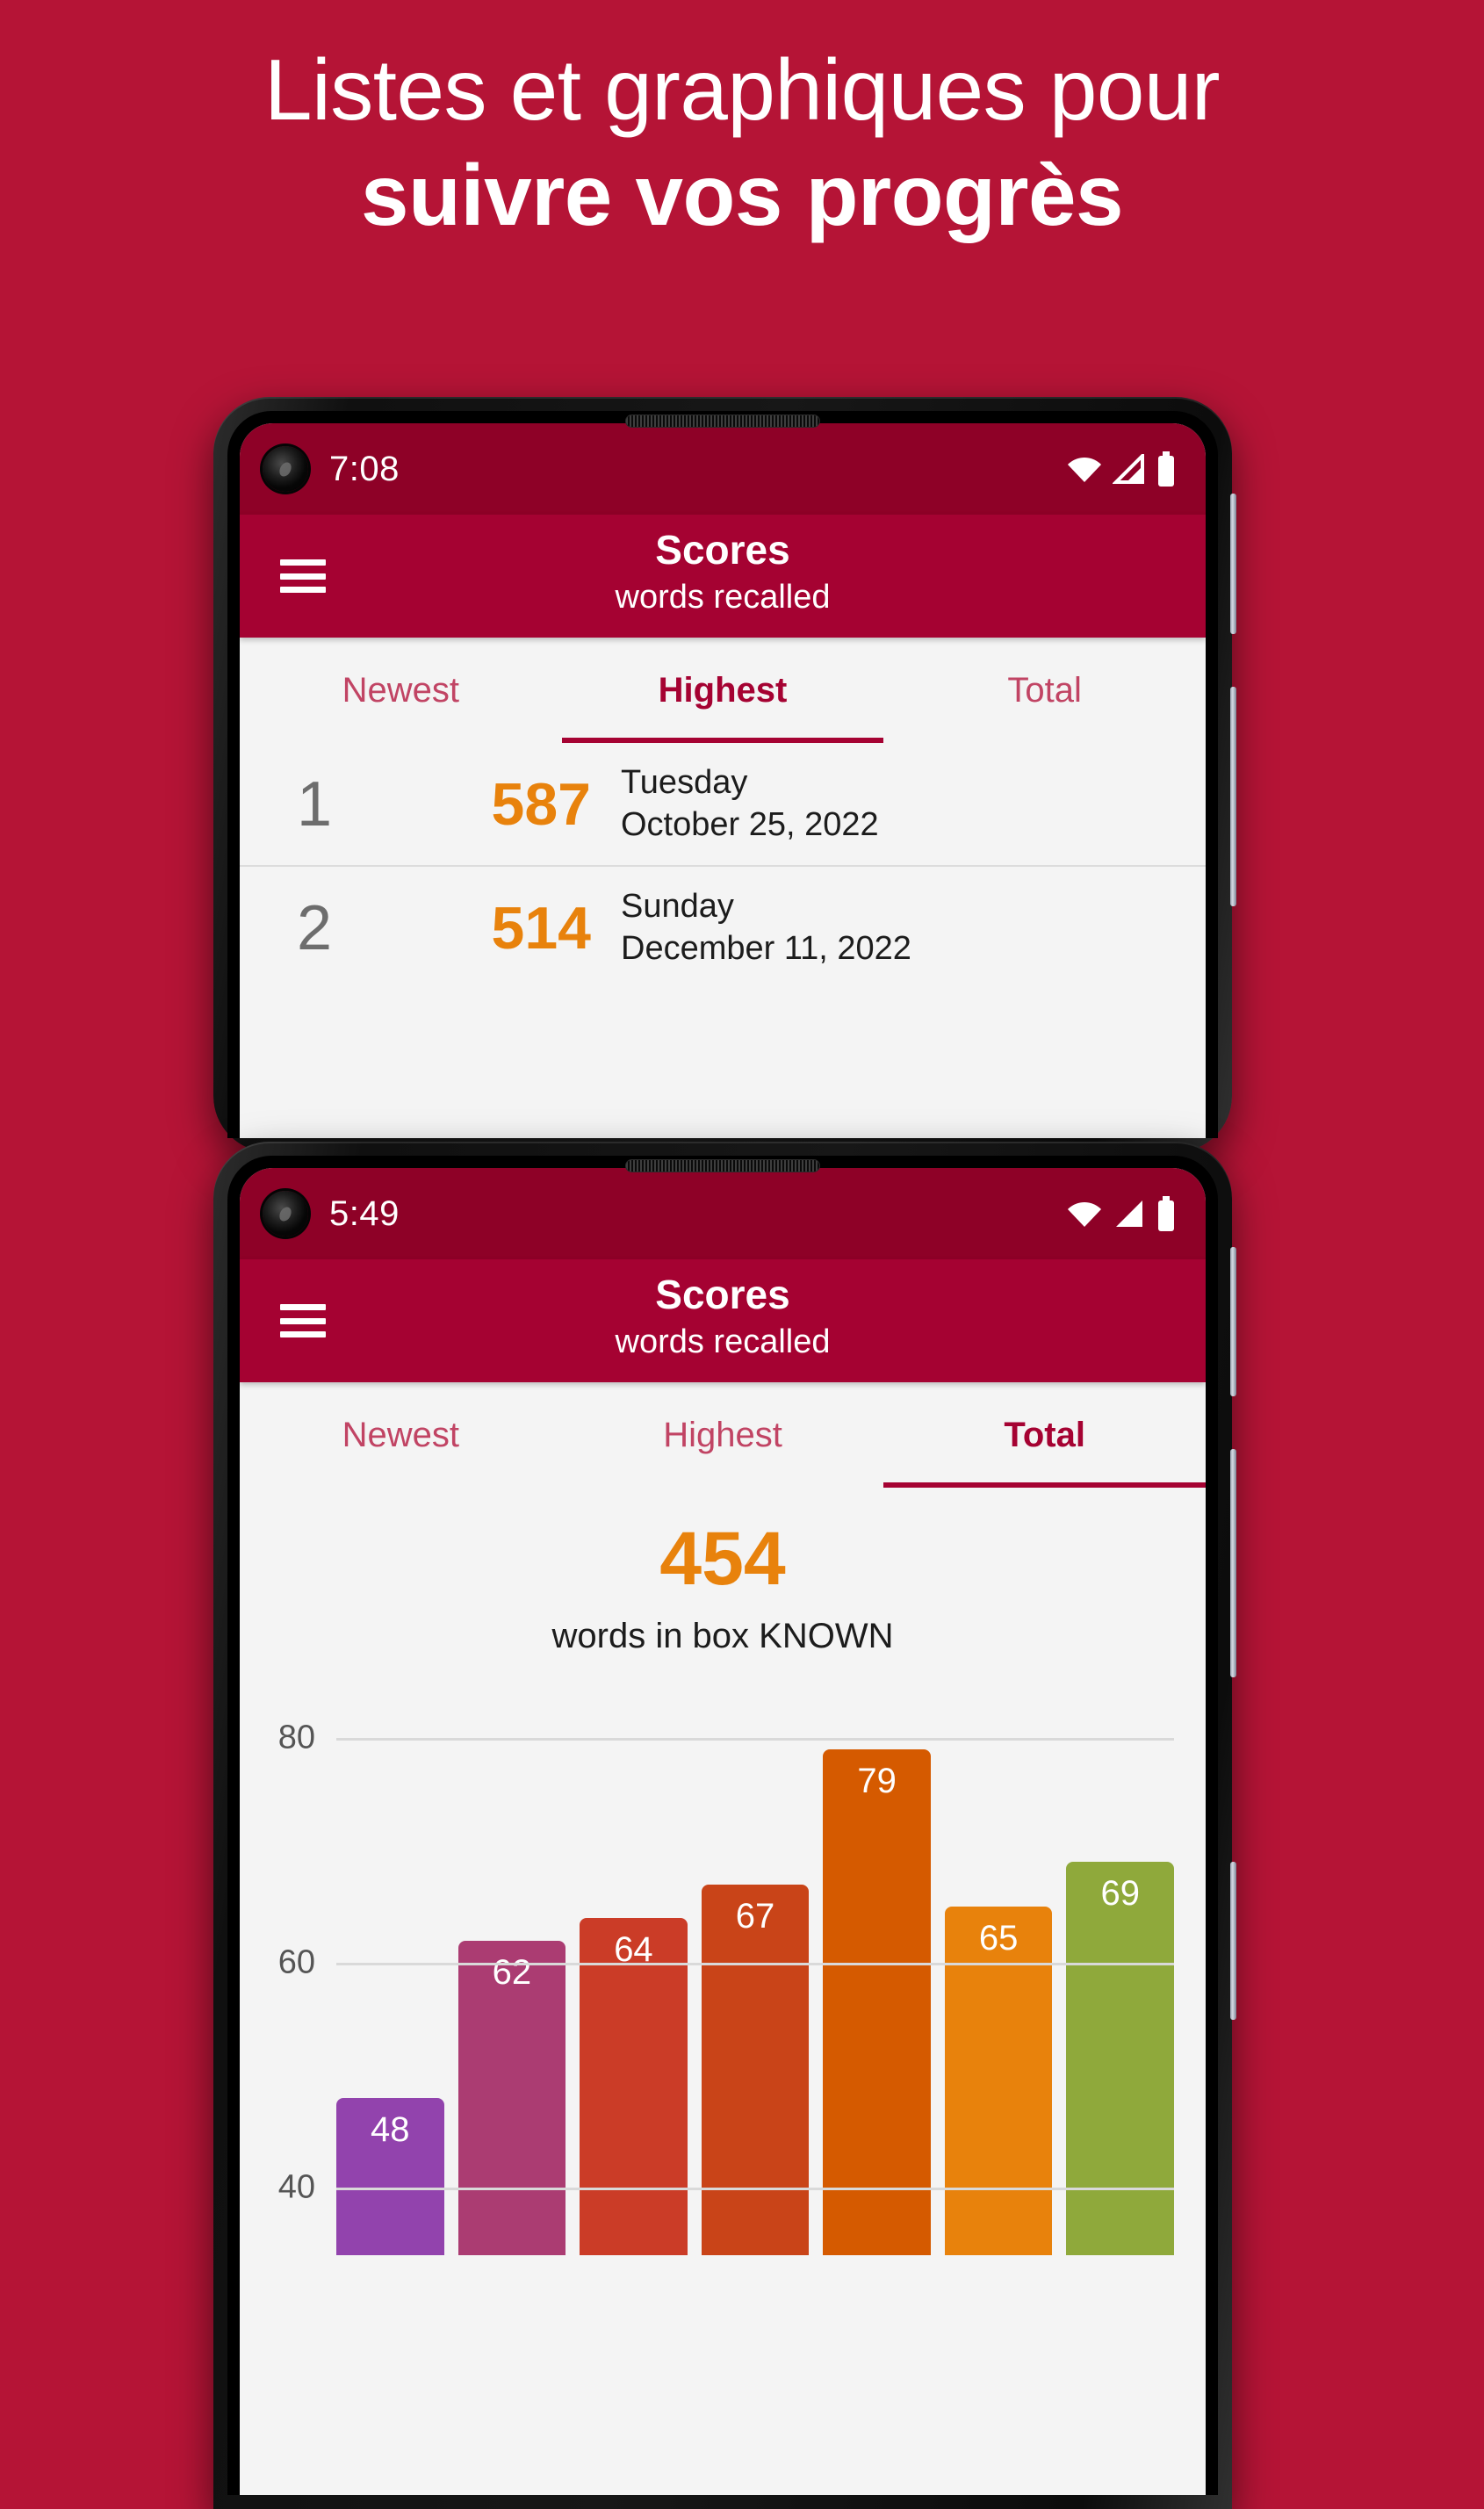 This screenshot has width=1484, height=2509. Describe the element at coordinates (742, 89) in the screenshot. I see `headline-line-1: Listes et graphiques pour` at that location.